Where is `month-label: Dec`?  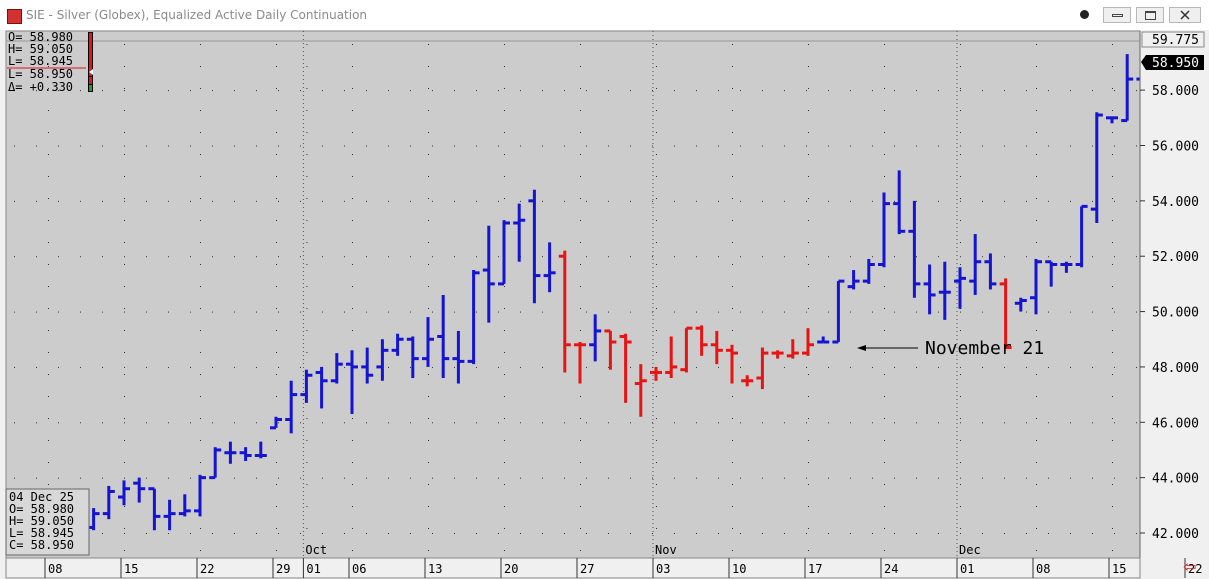 month-label: Dec is located at coordinates (970, 550).